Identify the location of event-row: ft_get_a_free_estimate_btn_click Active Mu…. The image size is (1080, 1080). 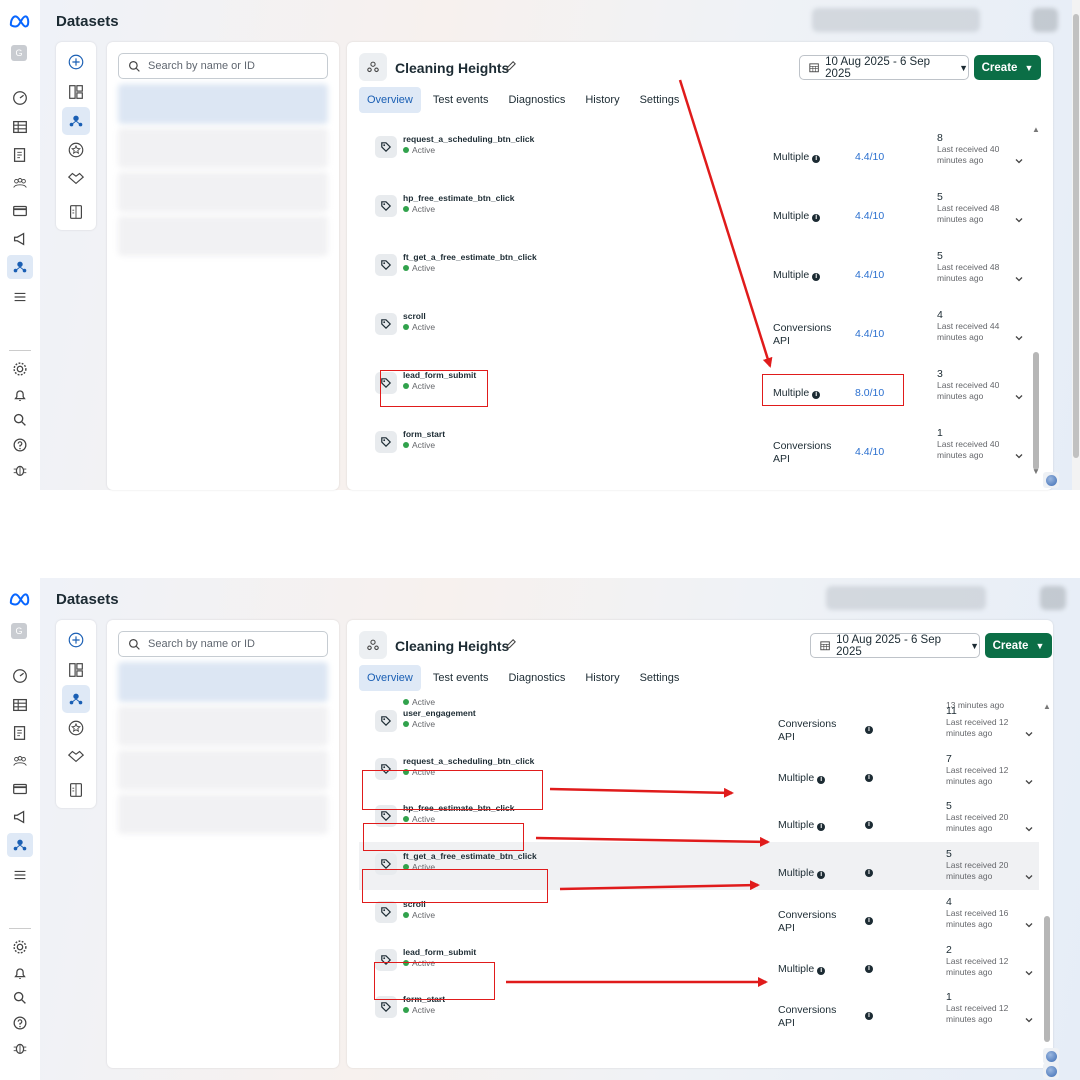
(699, 267).